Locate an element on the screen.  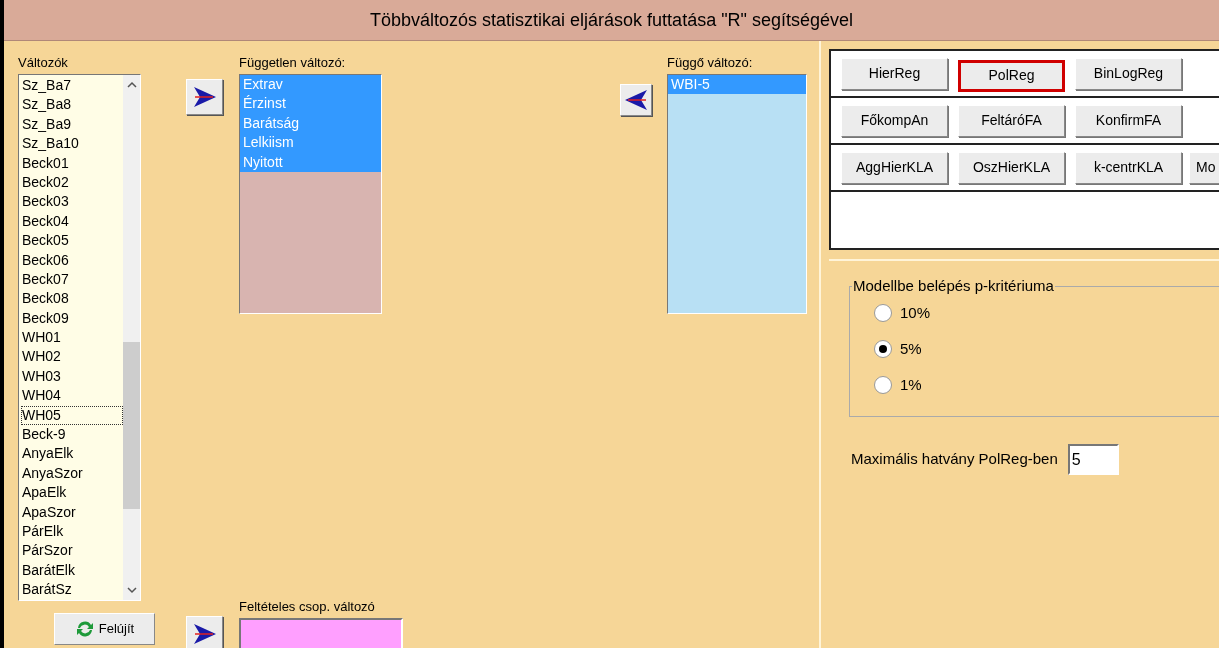
max-power-field: 5 is located at coordinates (1093, 459).